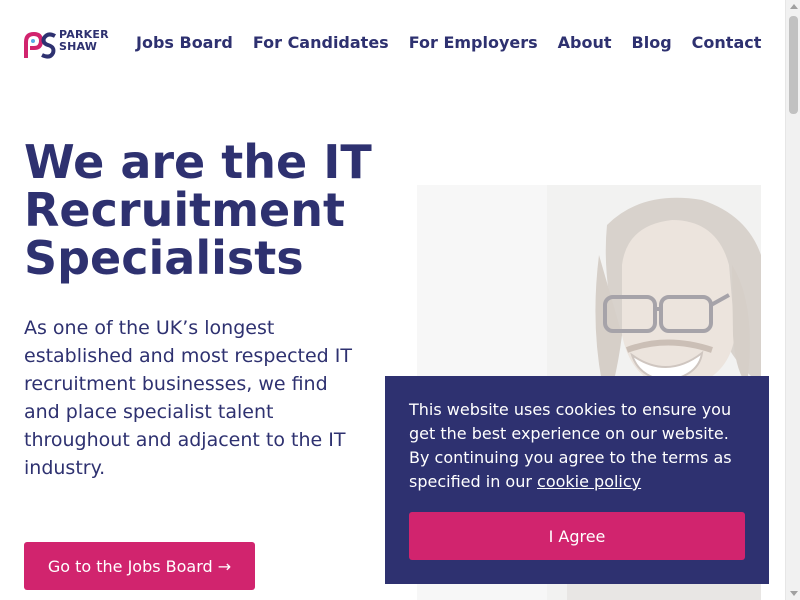 This screenshot has width=800, height=600. I want to click on logo-word-shaw: SHAW, so click(78, 46).